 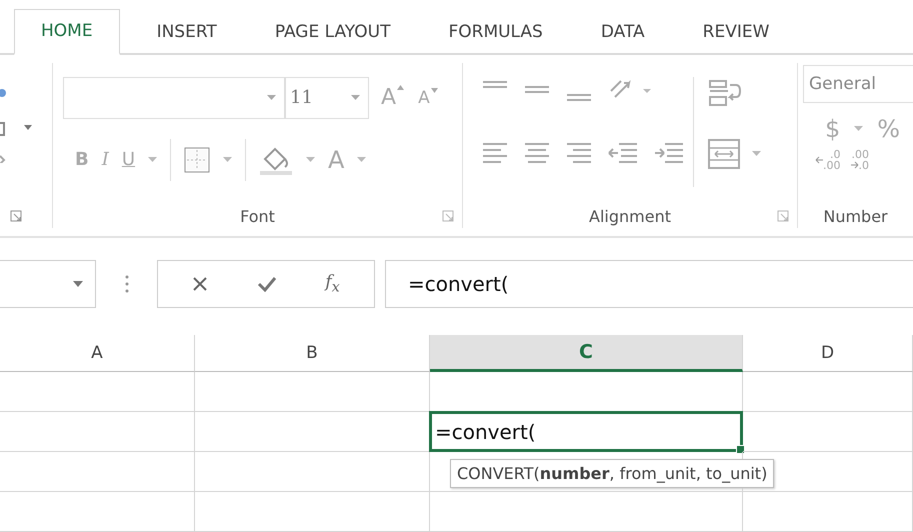 I want to click on group-label: Alignment, so click(x=630, y=216).